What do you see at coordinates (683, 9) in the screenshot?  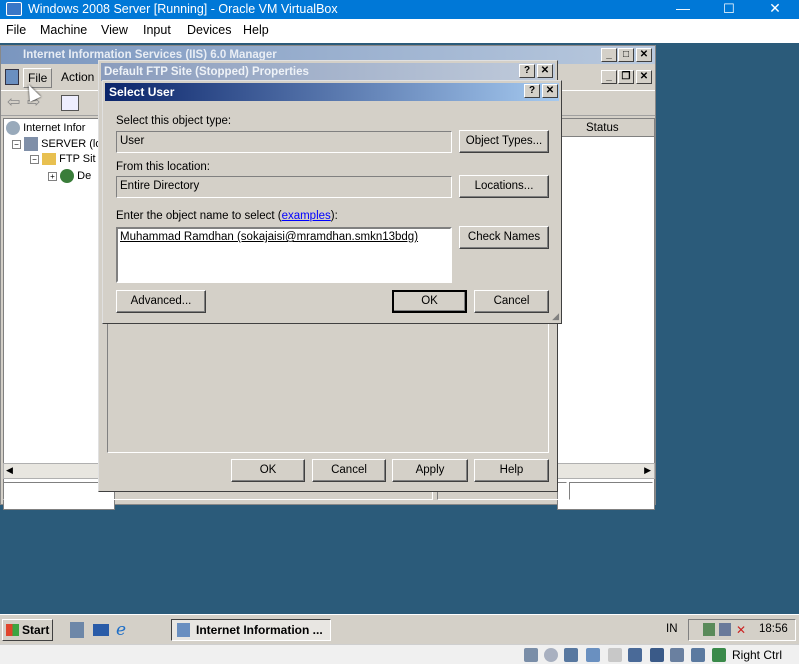 I see `host-minimize-button: —` at bounding box center [683, 9].